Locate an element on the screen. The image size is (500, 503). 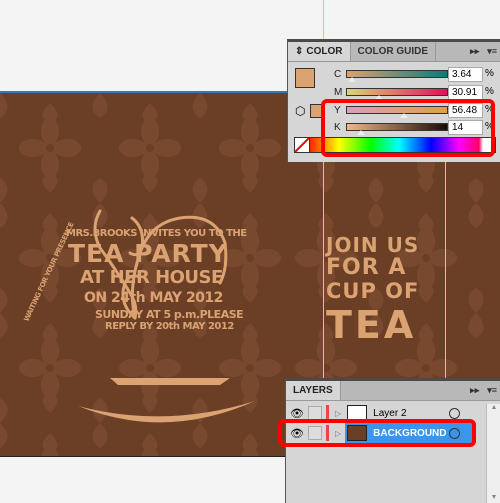
triangle-right-icon: ▷ is located at coordinates (338, 413).